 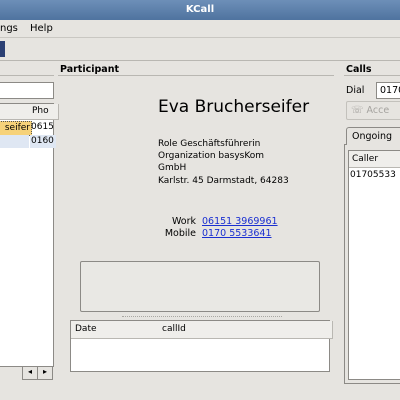 What do you see at coordinates (9, 28) in the screenshot?
I see `menu-settings: ngs` at bounding box center [9, 28].